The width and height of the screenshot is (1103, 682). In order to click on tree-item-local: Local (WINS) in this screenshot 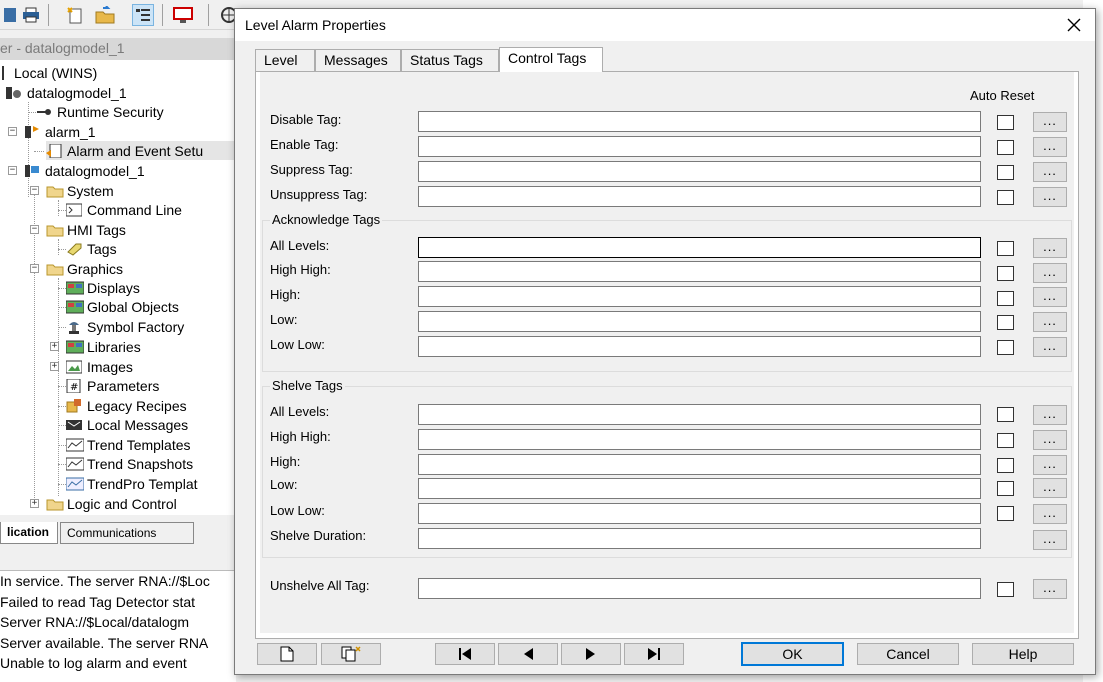, I will do `click(49, 72)`.